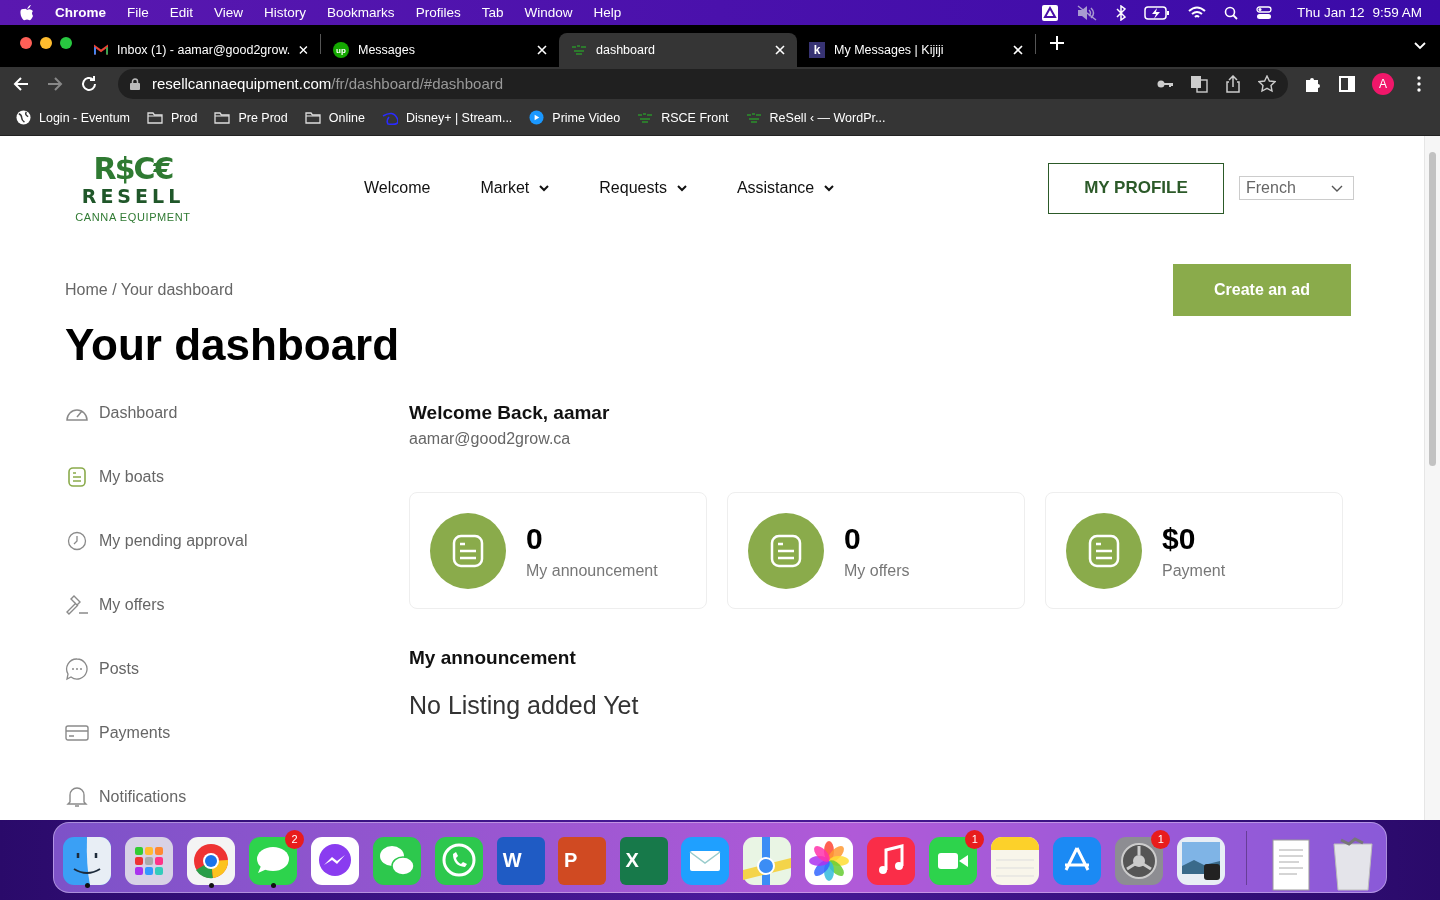 Image resolution: width=1440 pixels, height=900 pixels. I want to click on flower-petals-icon, so click(829, 860).